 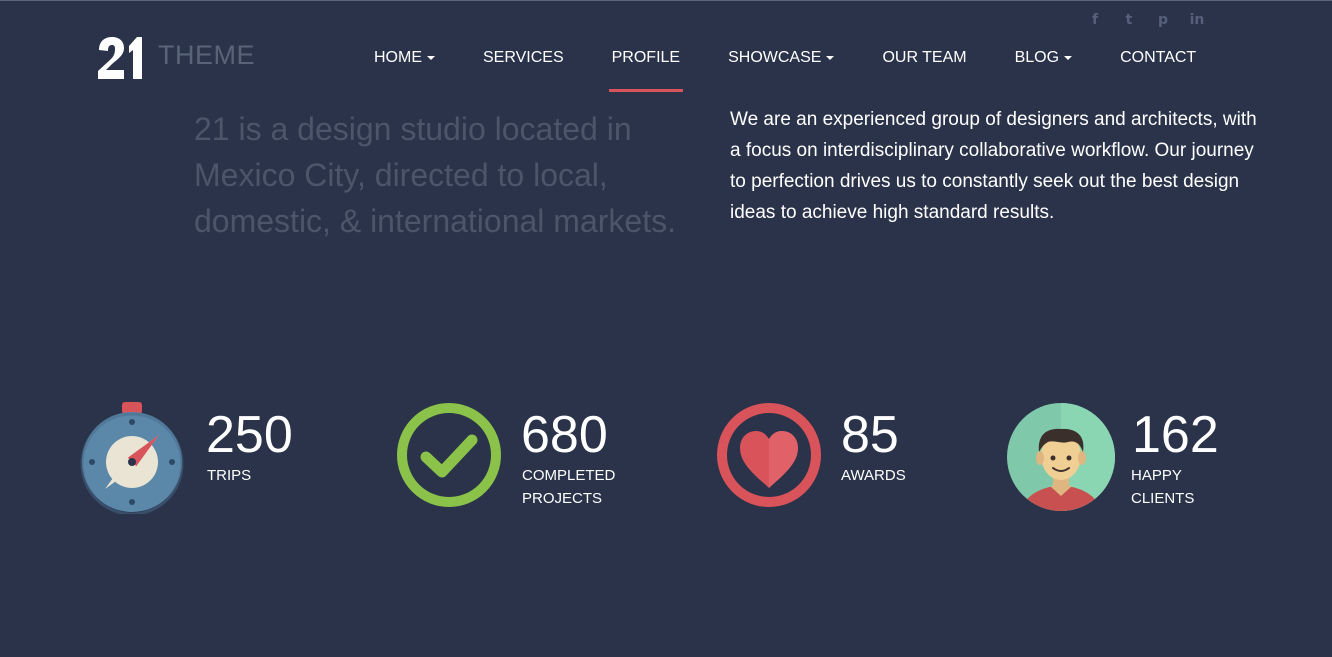 What do you see at coordinates (569, 475) in the screenshot?
I see `stat-completed-label-line-1: COMPLETED` at bounding box center [569, 475].